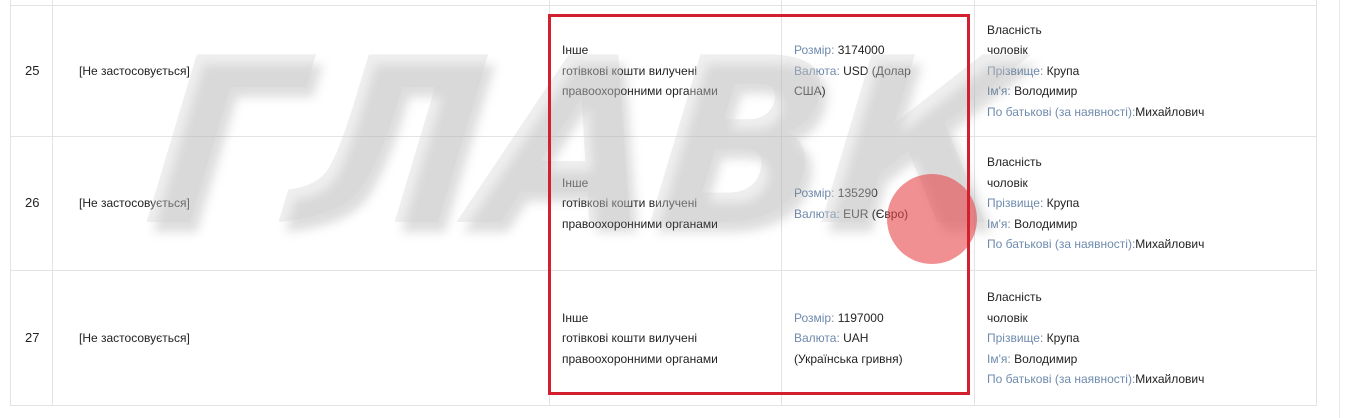 This screenshot has height=418, width=1353. Describe the element at coordinates (856, 338) in the screenshot. I see `currency-value: UAH` at that location.